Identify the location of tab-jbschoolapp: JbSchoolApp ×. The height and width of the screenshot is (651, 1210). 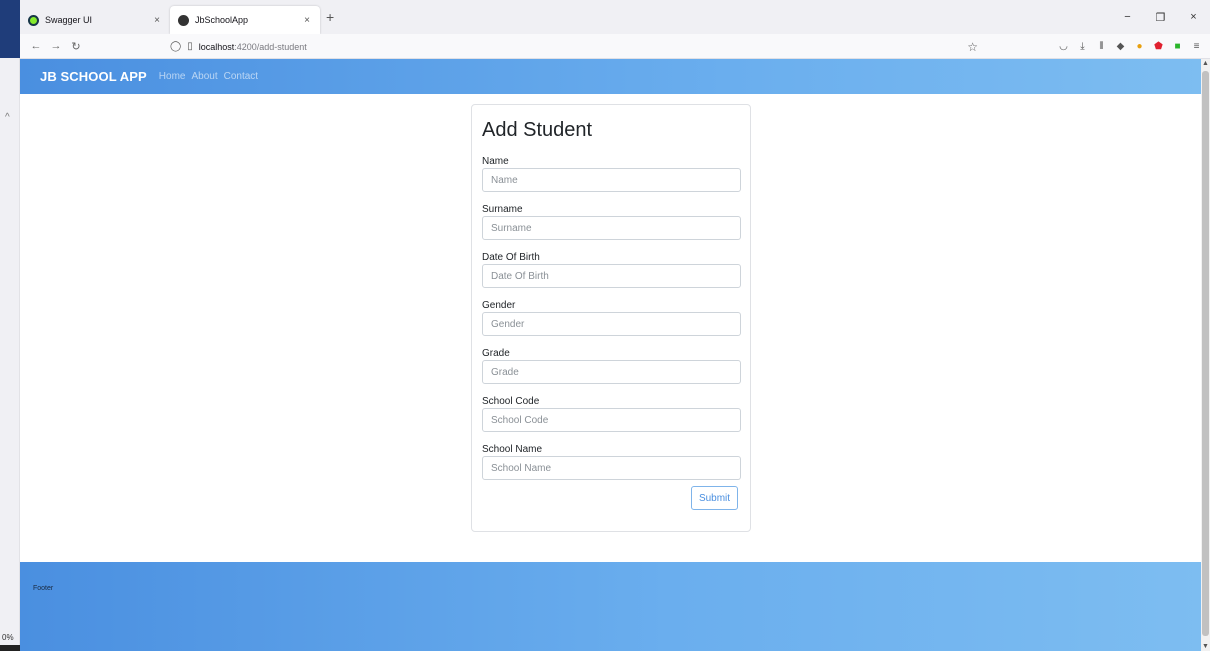
(245, 20).